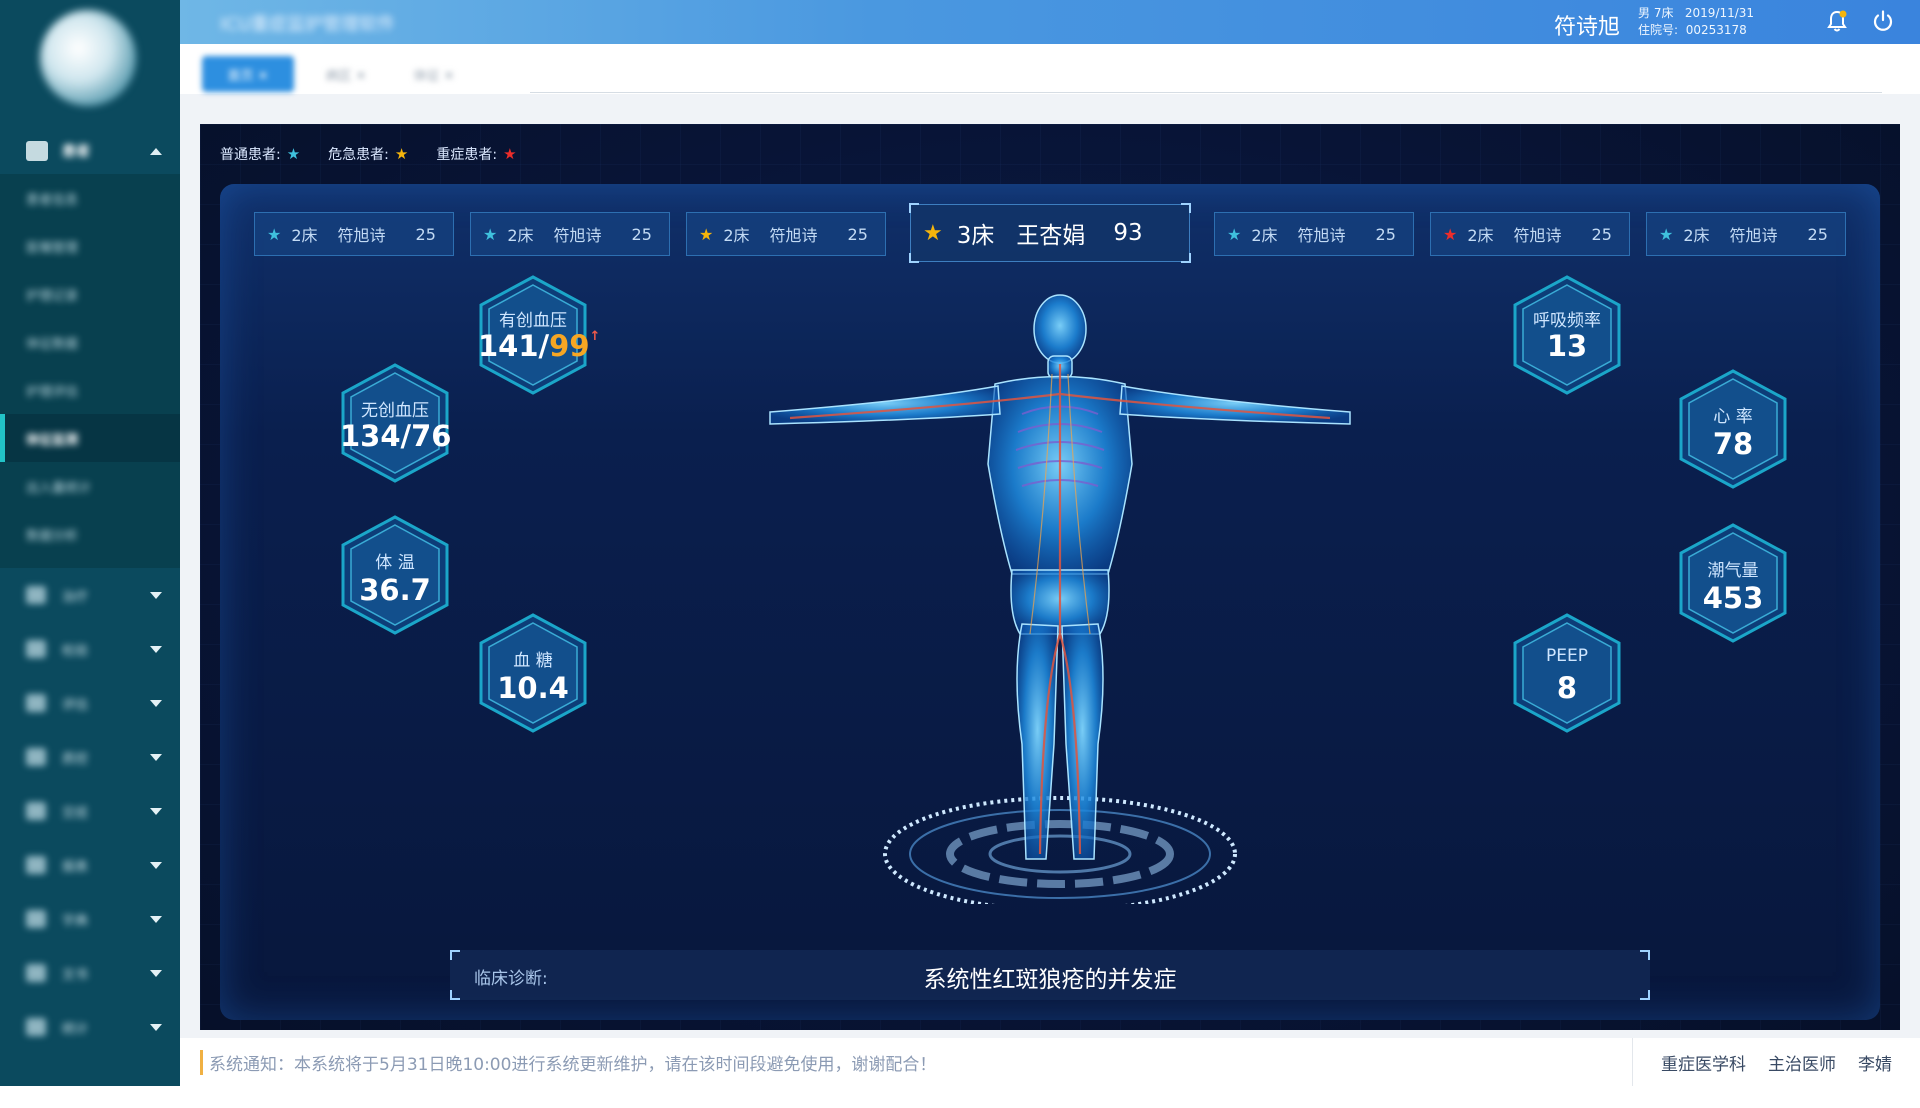 The image size is (1920, 1108). I want to click on sidebar-subitem: 患者信息, so click(90, 198).